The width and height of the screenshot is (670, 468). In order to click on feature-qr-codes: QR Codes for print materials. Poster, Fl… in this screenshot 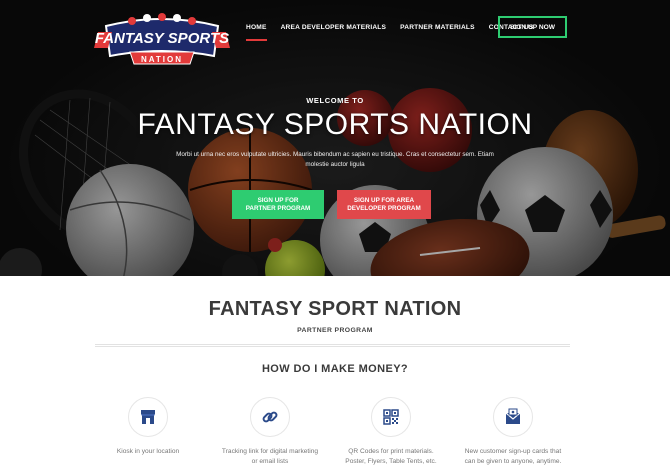, I will do `click(391, 432)`.